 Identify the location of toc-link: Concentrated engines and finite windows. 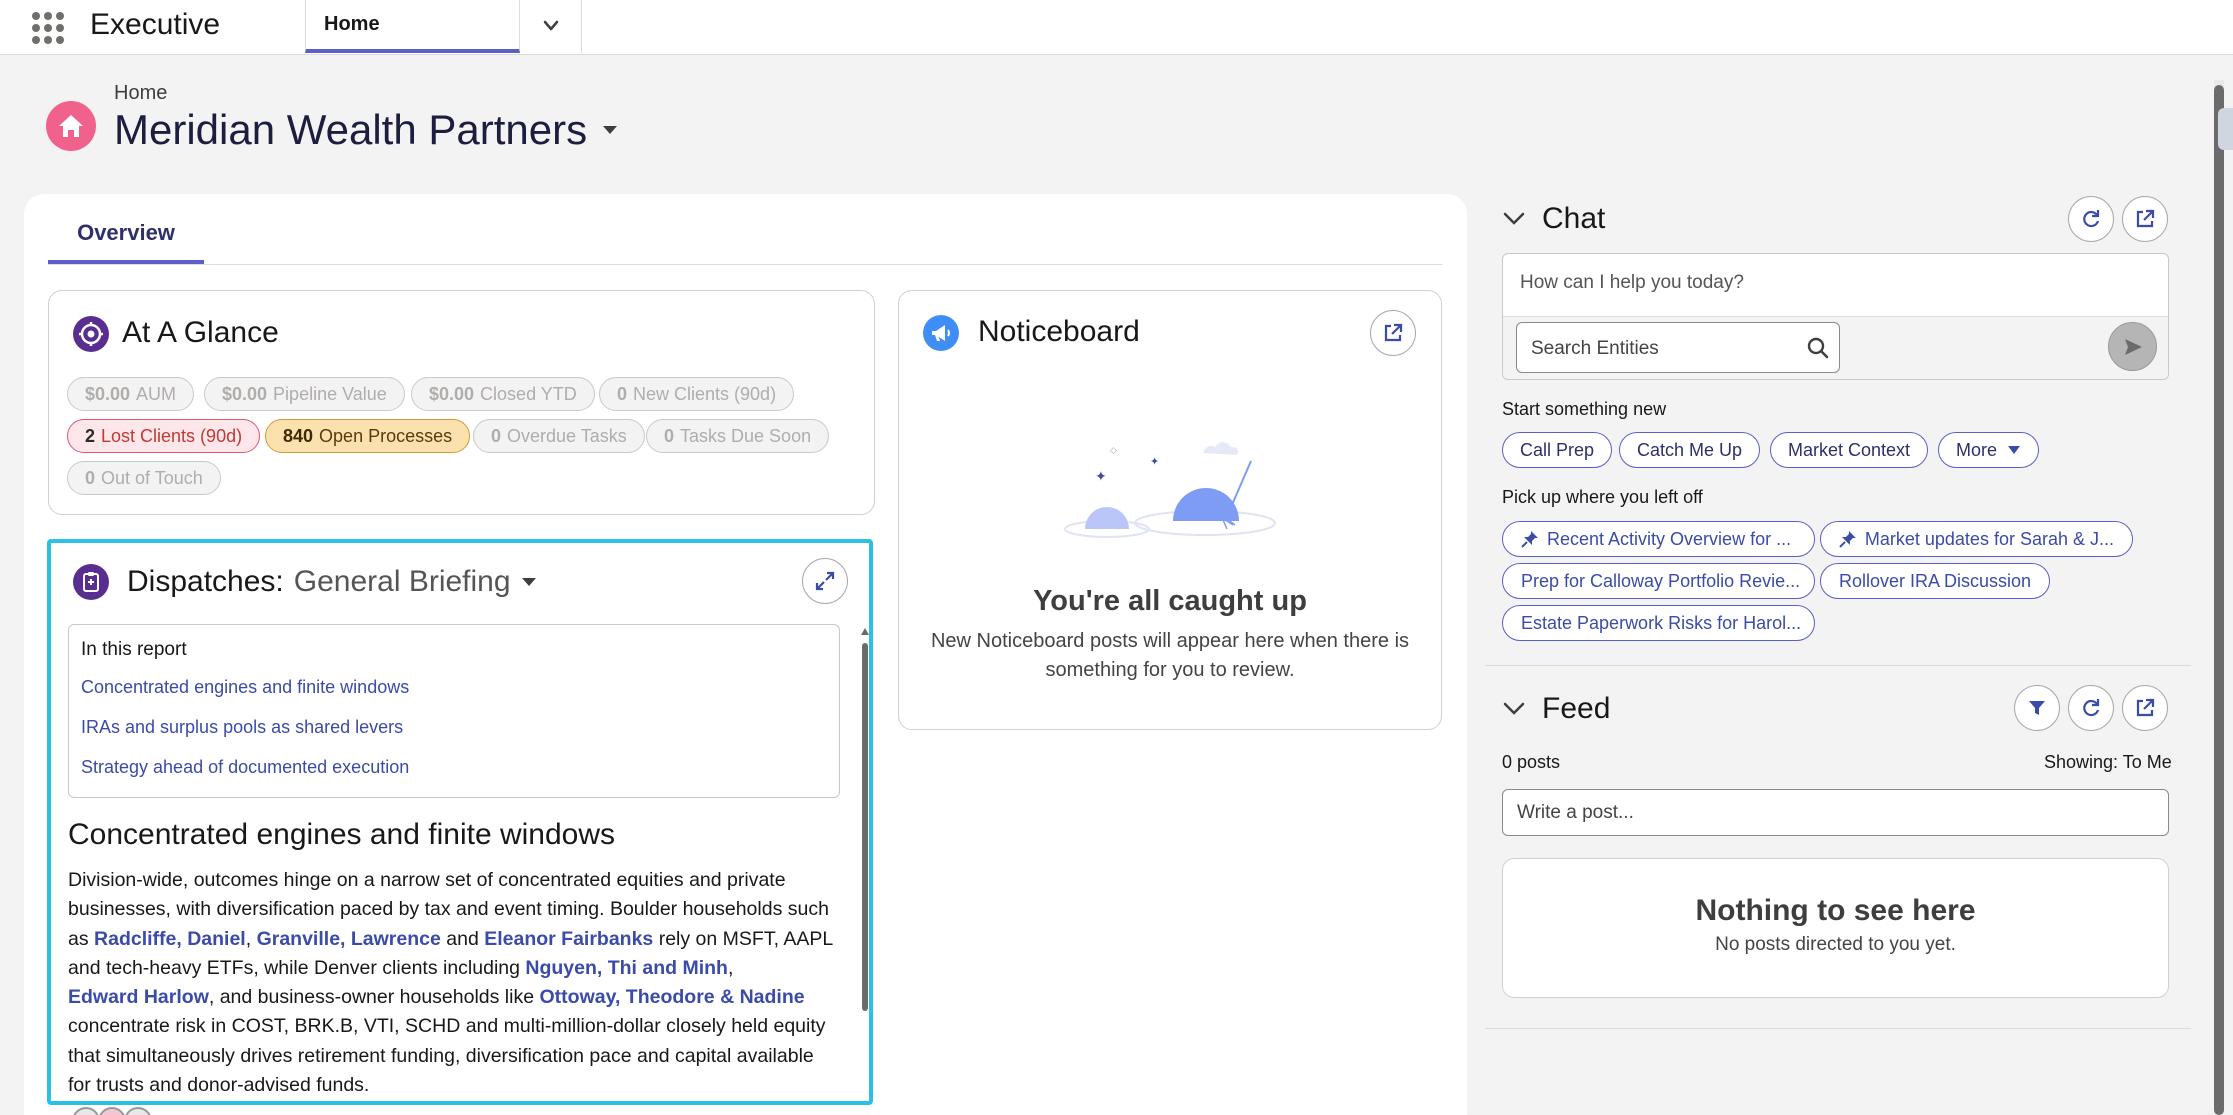
(245, 687).